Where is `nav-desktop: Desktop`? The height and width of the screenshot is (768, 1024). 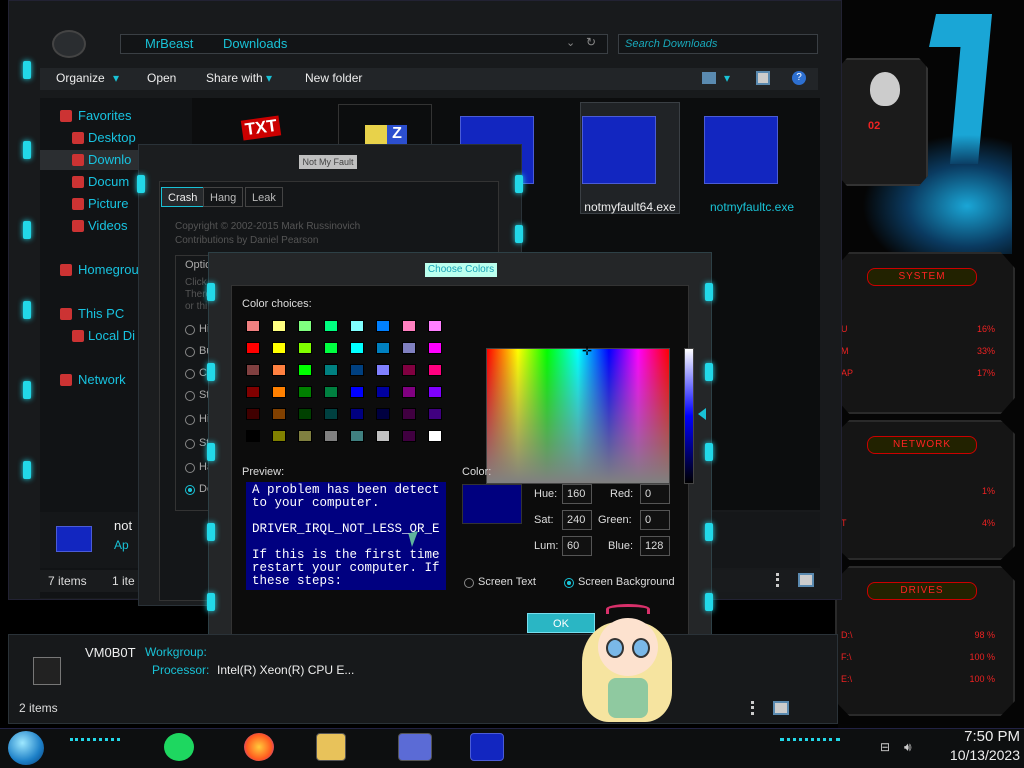
nav-desktop: Desktop is located at coordinates (112, 137).